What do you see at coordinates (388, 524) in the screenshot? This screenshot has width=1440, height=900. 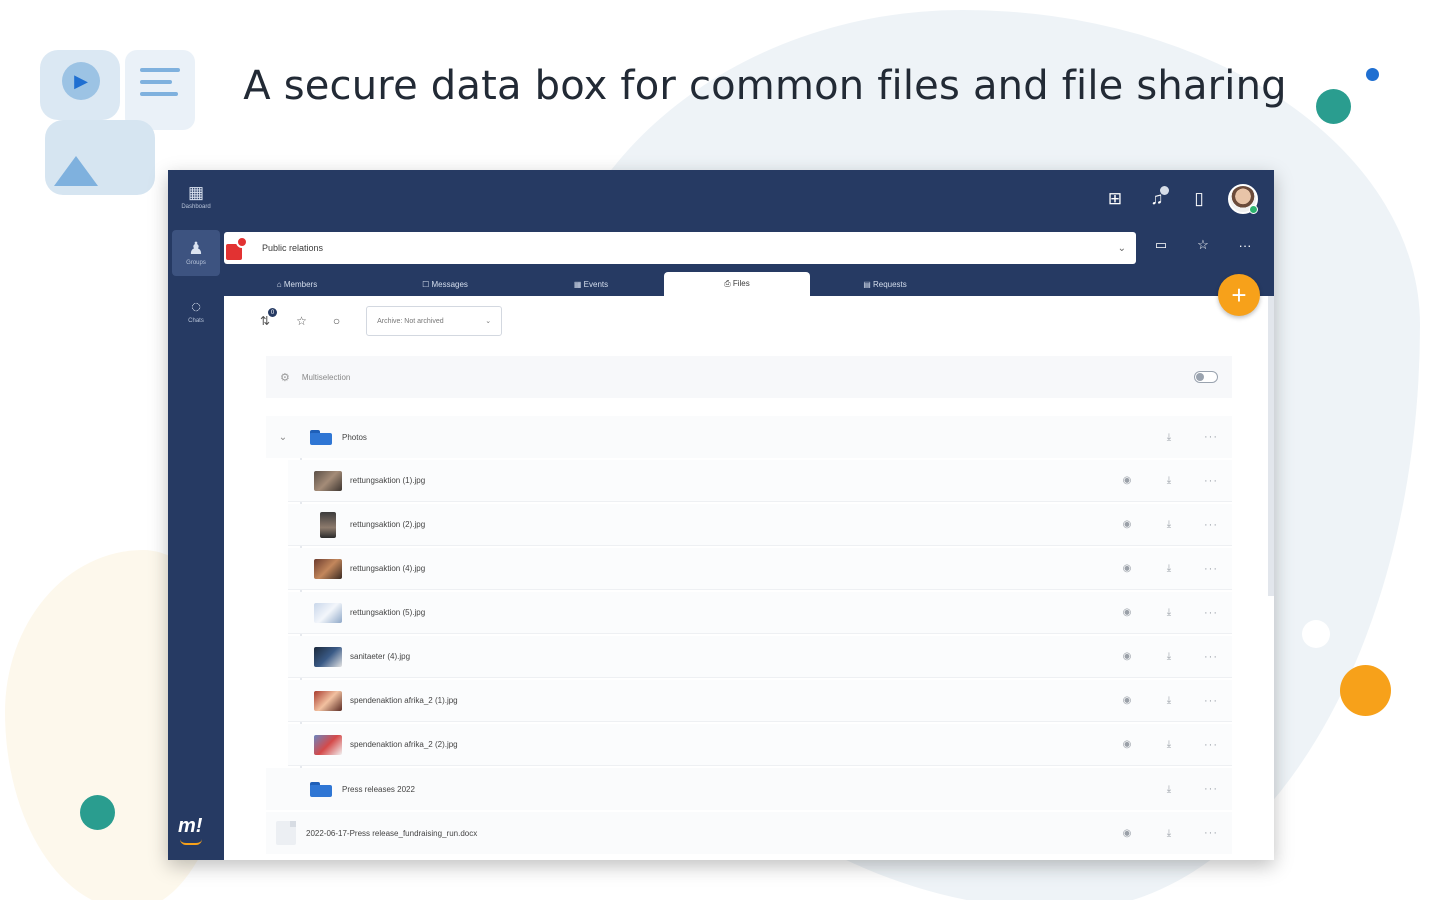 I see `file-name: rettungsaktion (2).jpg` at bounding box center [388, 524].